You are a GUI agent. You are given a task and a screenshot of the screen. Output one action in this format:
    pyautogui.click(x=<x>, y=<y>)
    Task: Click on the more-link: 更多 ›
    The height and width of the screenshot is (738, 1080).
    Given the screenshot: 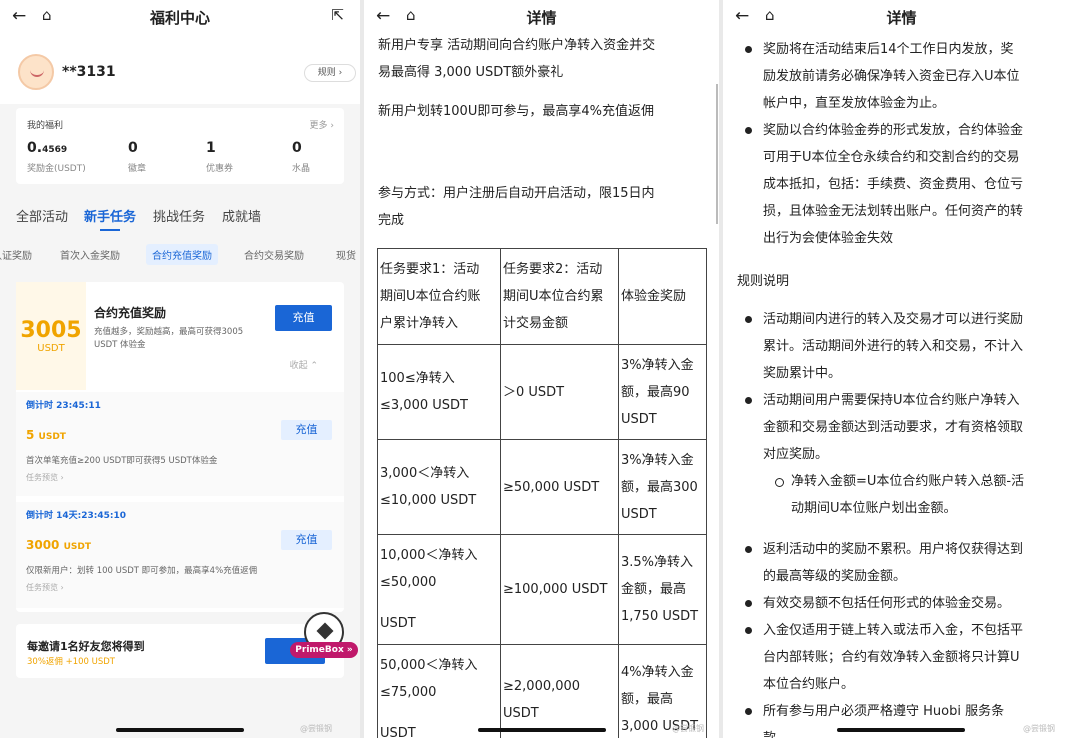 What is the action you would take?
    pyautogui.click(x=322, y=124)
    